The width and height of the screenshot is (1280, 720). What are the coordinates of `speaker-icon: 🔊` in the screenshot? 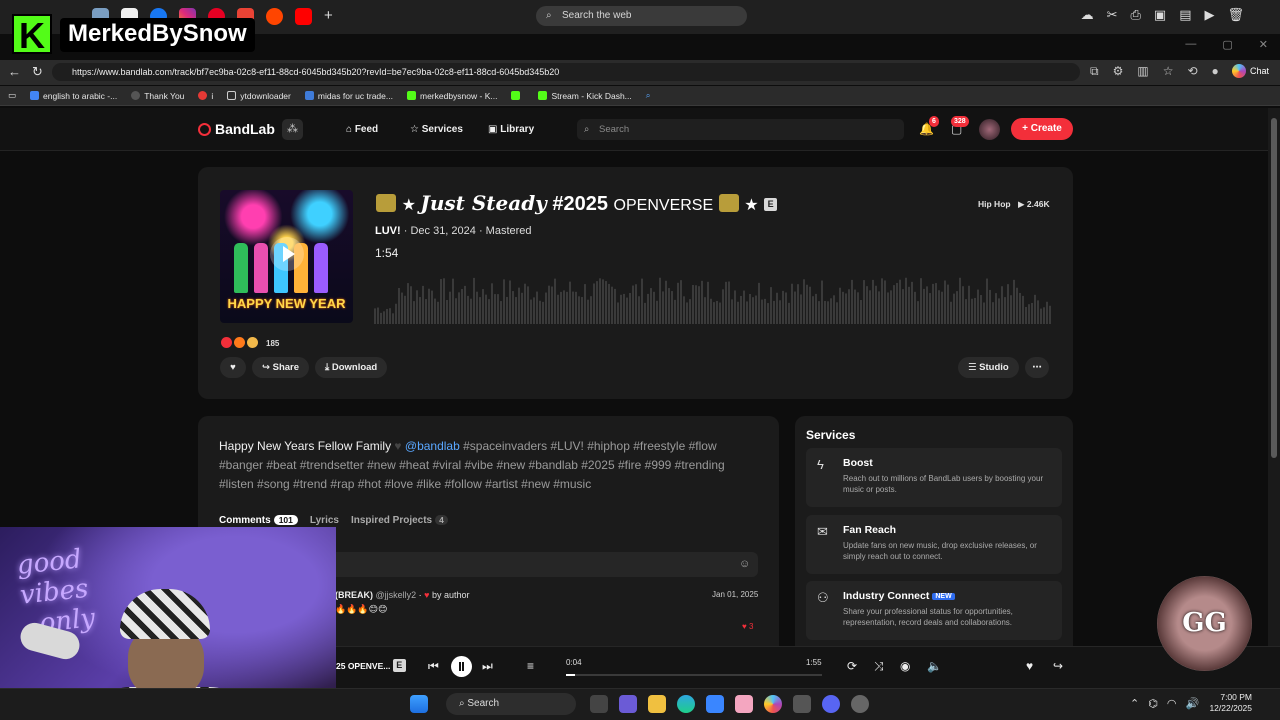 It's located at (1192, 703).